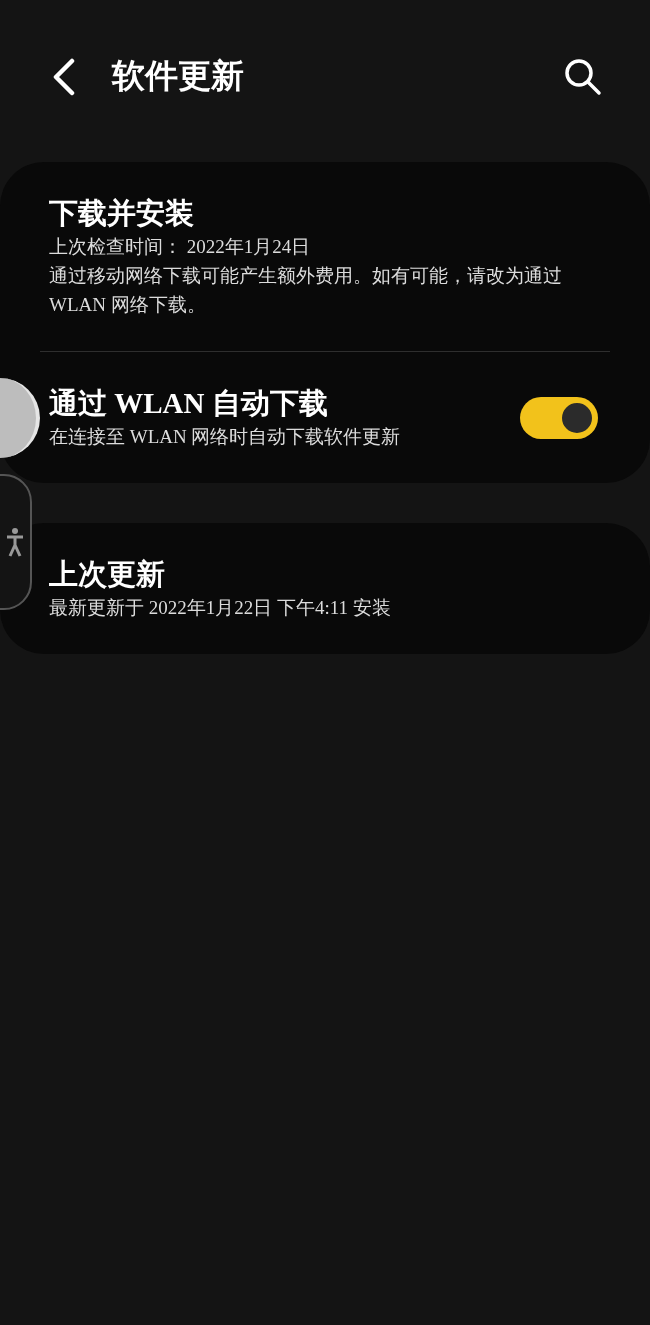  Describe the element at coordinates (180, 247) in the screenshot. I see `row-description: 上次检查时间： 2022年1月24日` at that location.